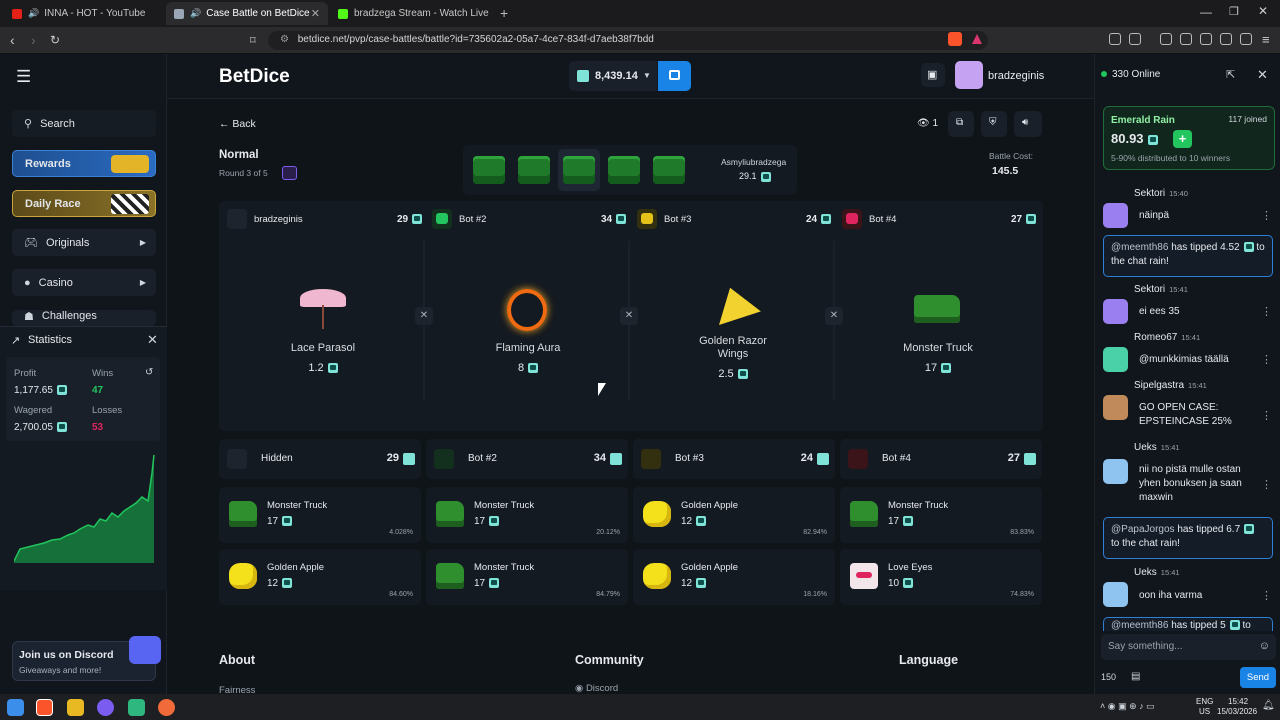 The image size is (1280, 720). Describe the element at coordinates (1167, 337) in the screenshot. I see `chat-username: Romeo67 15:41` at that location.